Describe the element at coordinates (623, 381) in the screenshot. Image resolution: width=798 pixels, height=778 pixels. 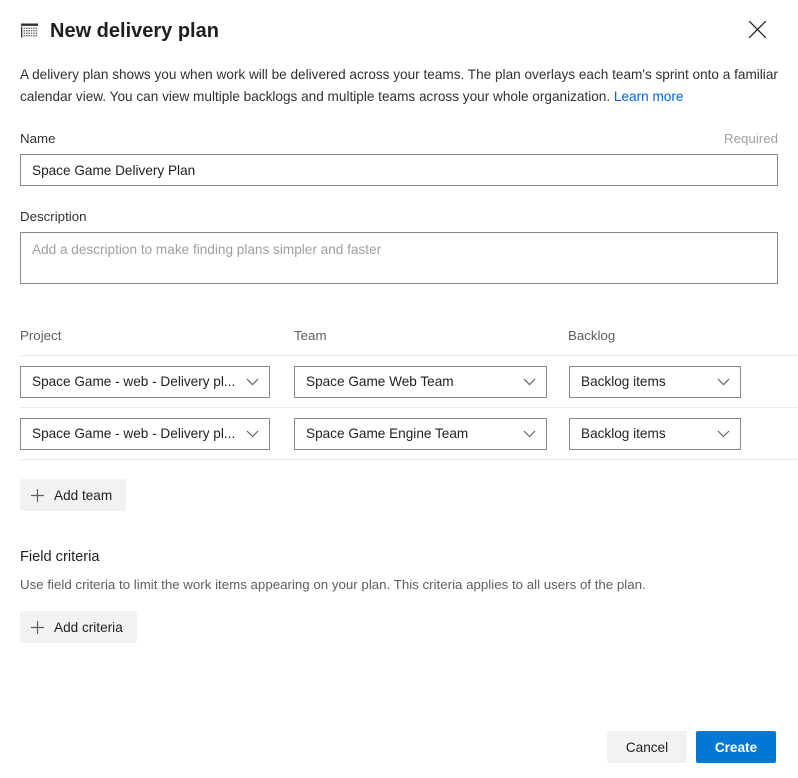
I see `backlog-select-value-row-1: Backlog items` at that location.